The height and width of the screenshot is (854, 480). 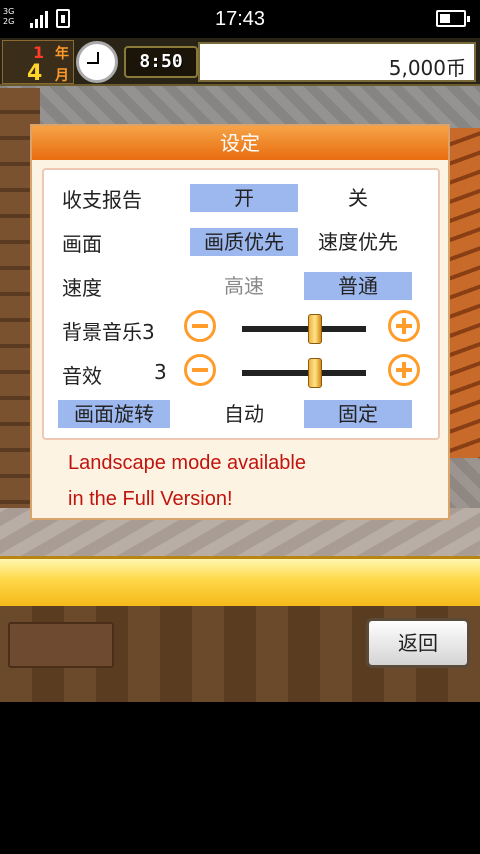 I want to click on money-display: 5,000币, so click(x=337, y=62).